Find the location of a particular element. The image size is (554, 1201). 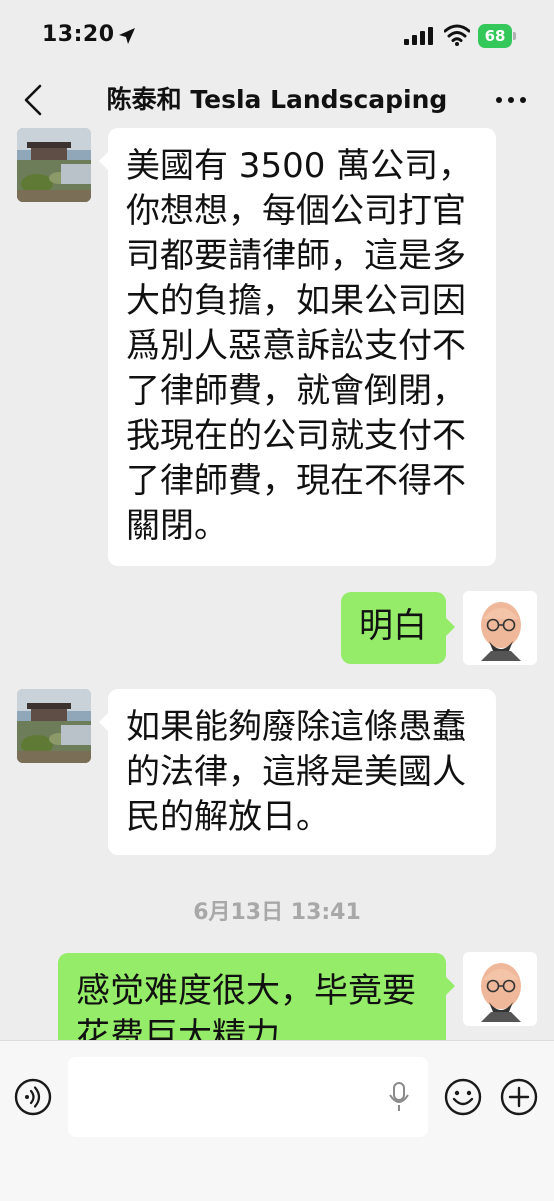

message-bubble-outgoing: 明白 is located at coordinates (398, 628).